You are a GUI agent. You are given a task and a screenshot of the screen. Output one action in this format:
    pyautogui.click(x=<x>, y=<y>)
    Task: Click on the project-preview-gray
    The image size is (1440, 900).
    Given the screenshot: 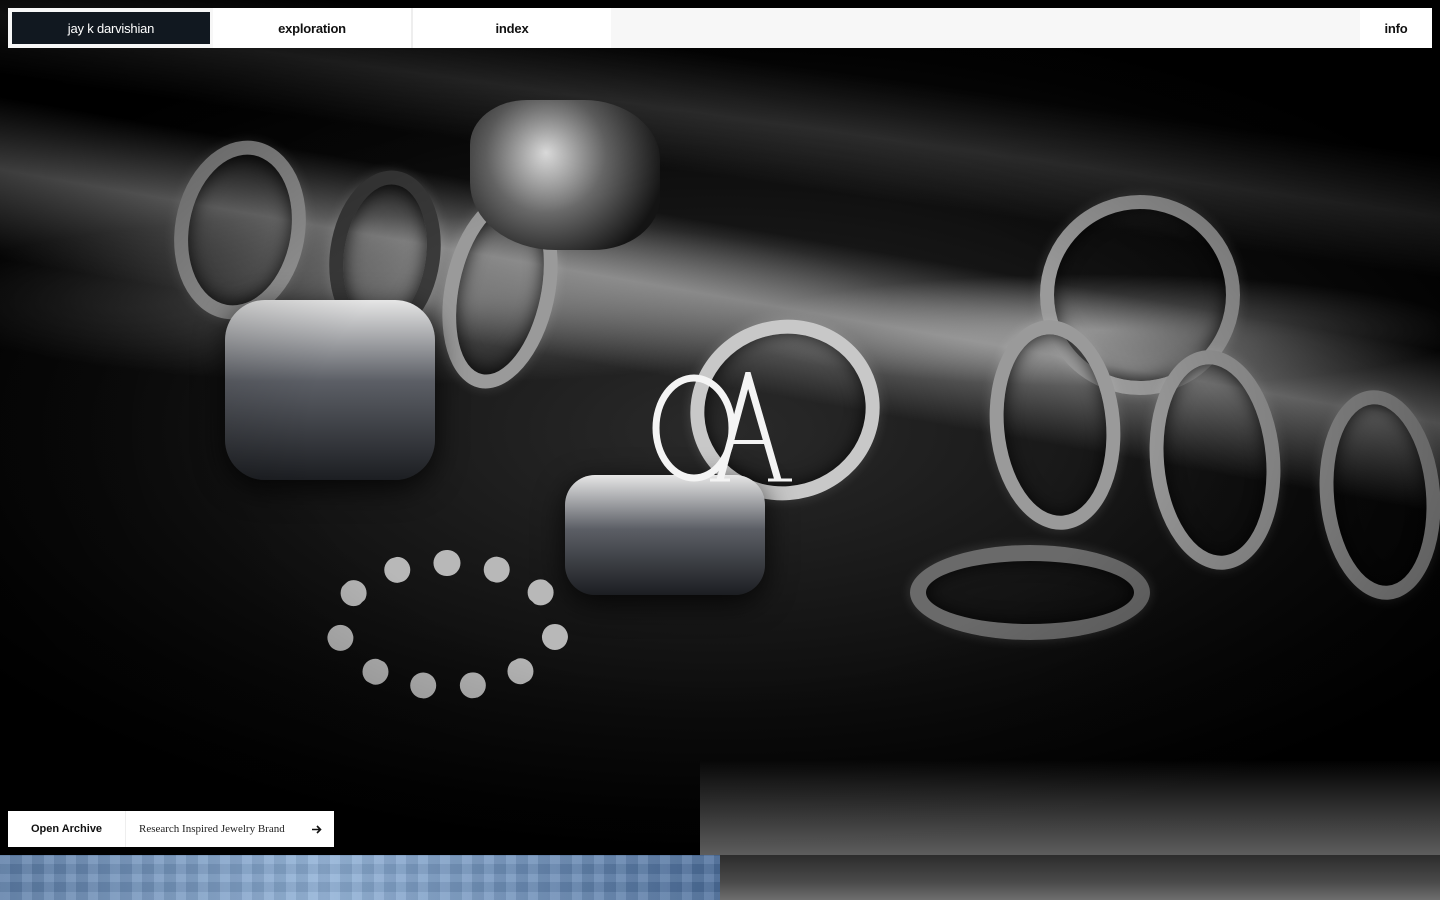 What is the action you would take?
    pyautogui.click(x=1080, y=877)
    